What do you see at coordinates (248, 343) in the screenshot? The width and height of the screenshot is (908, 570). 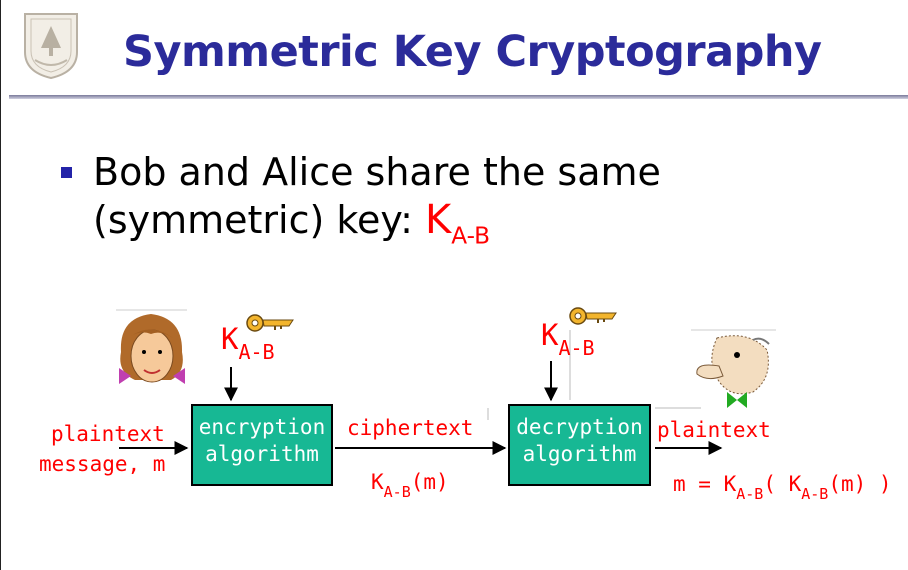 I see `encryption-key-label: KA-B` at bounding box center [248, 343].